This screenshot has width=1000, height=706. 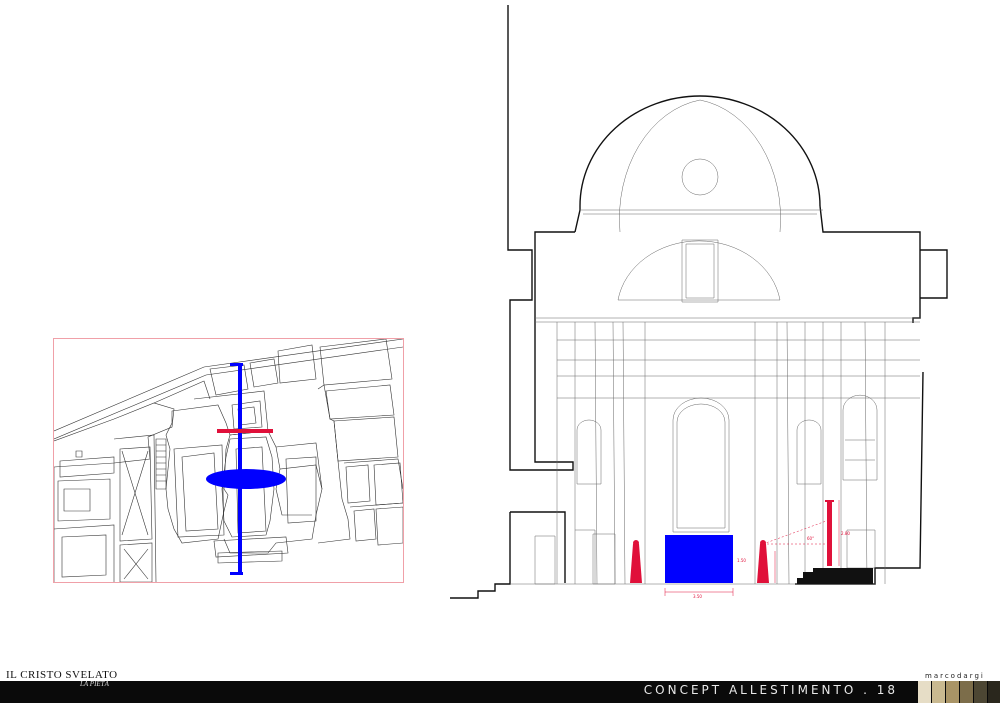 I want to click on plan-exhibit-ellipse, so click(x=246, y=479).